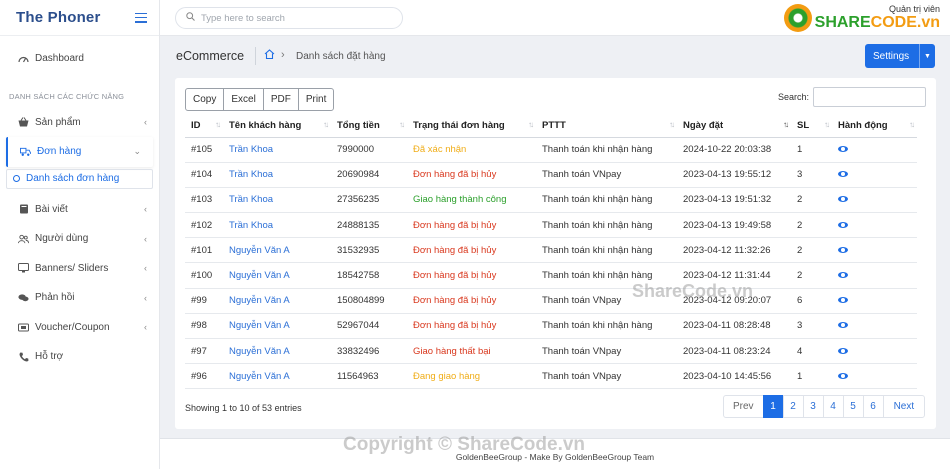 This screenshot has width=950, height=469. I want to click on col-payment: PTTT ↑↓, so click(606, 126).